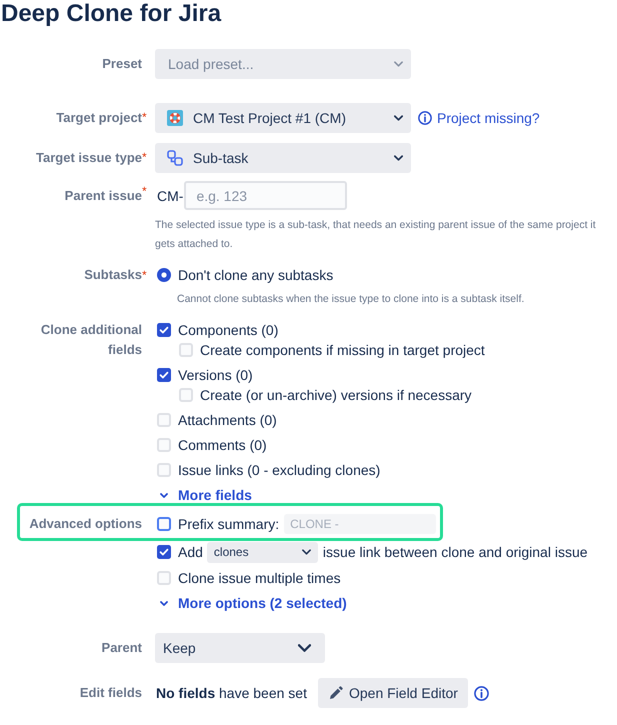  What do you see at coordinates (360, 524) in the screenshot?
I see `prefix-input: CLONE -` at bounding box center [360, 524].